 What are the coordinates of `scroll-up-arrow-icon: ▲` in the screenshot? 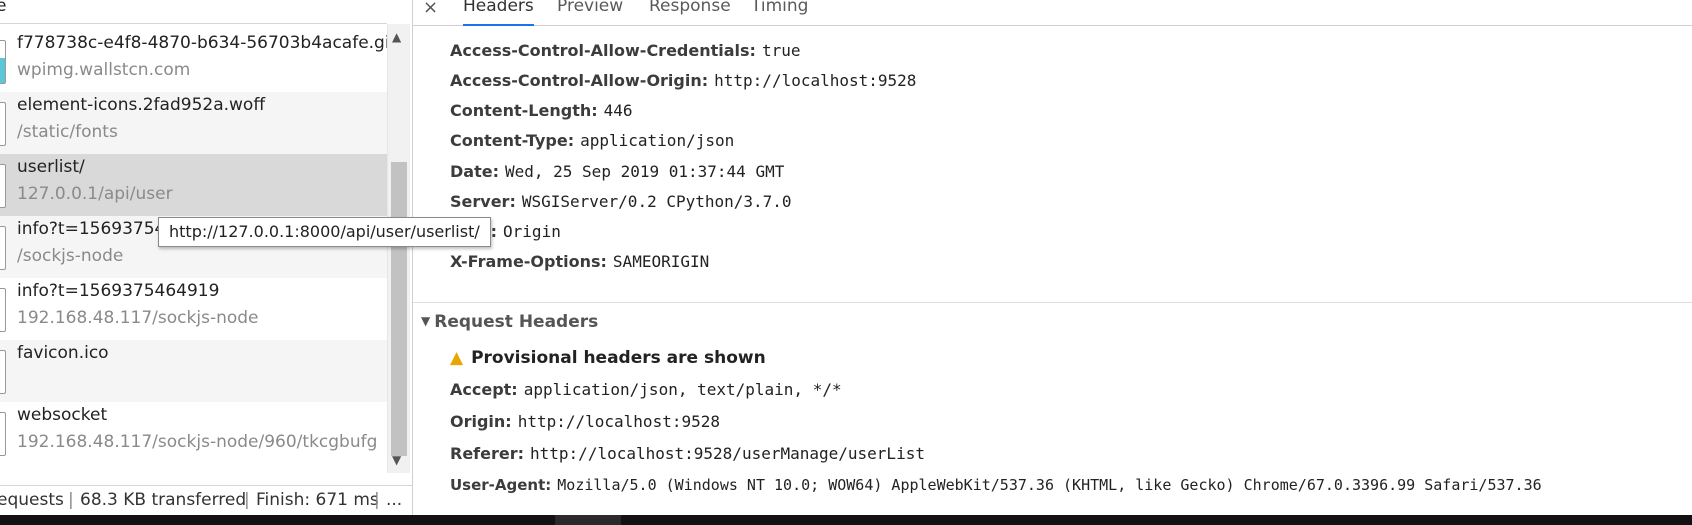 It's located at (396, 37).